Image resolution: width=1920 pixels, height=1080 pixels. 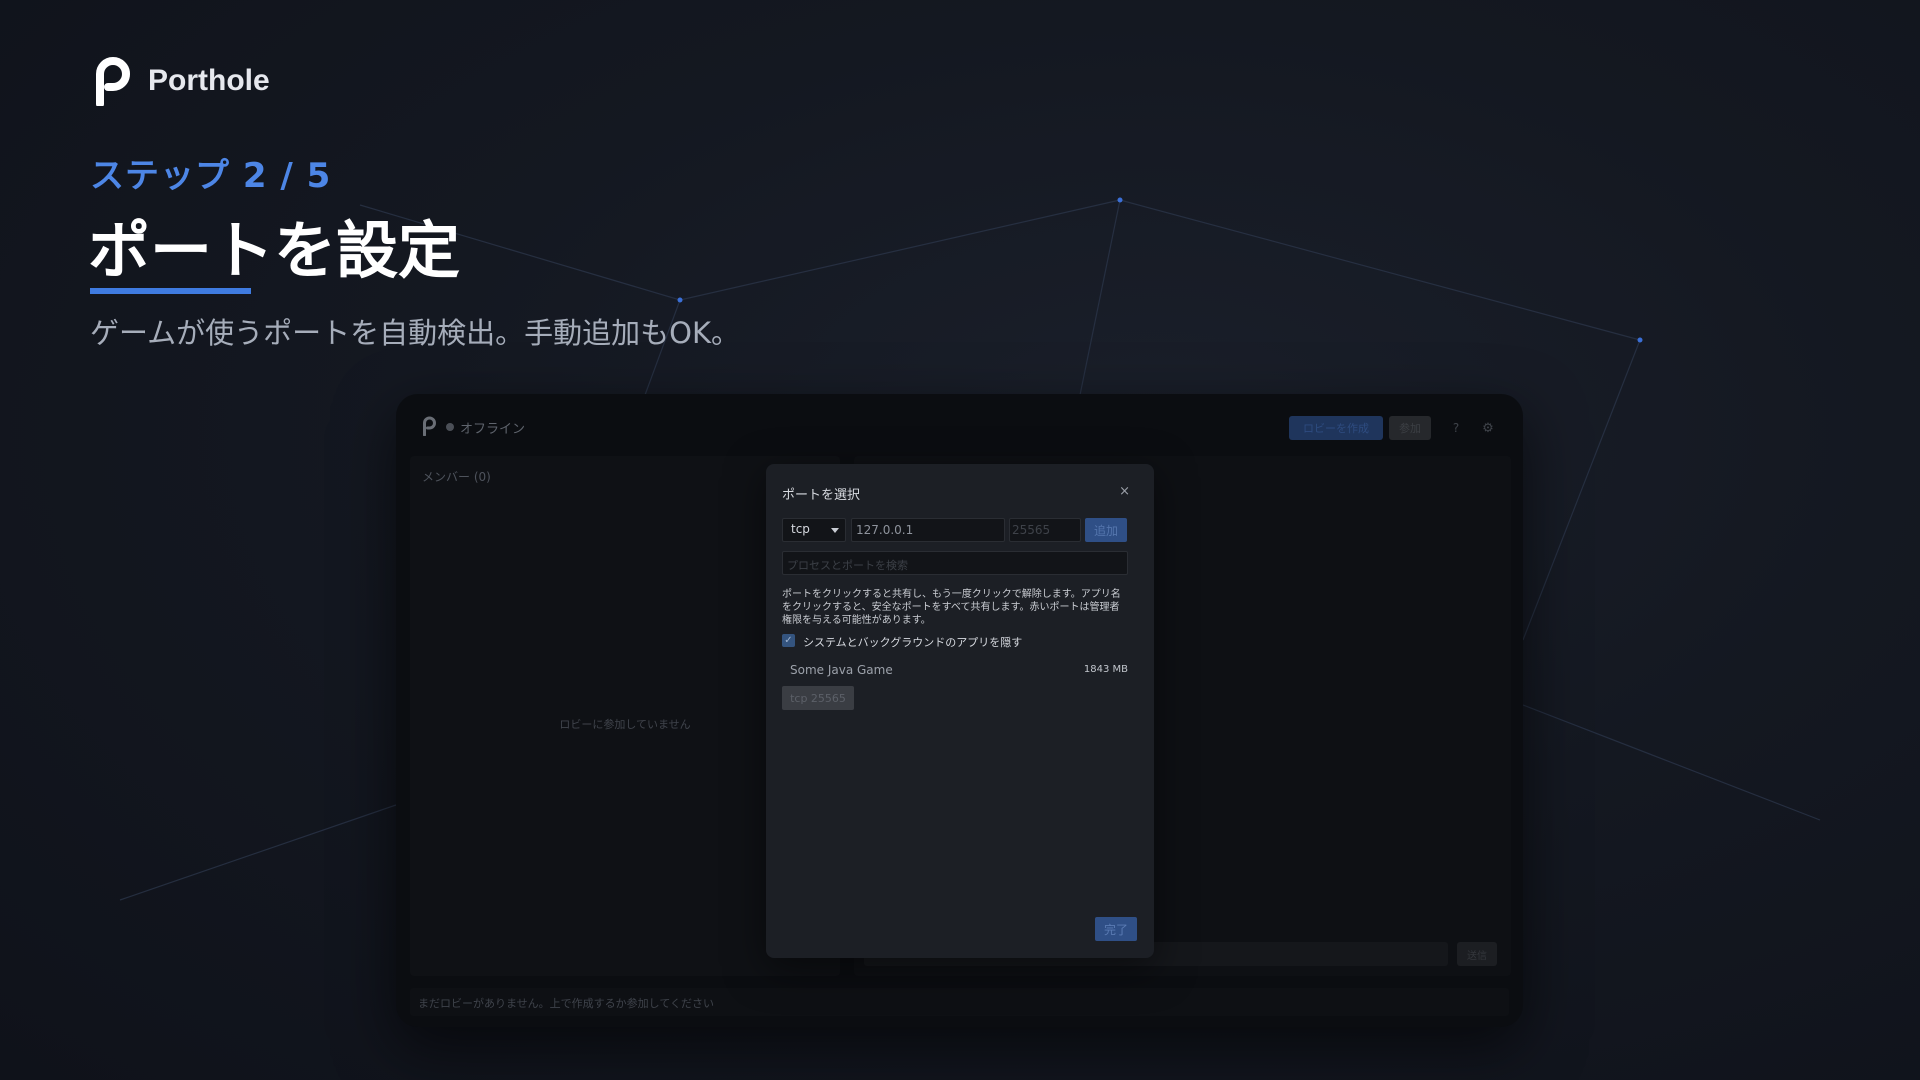 I want to click on app-memory: 1843 MB, so click(x=1105, y=669).